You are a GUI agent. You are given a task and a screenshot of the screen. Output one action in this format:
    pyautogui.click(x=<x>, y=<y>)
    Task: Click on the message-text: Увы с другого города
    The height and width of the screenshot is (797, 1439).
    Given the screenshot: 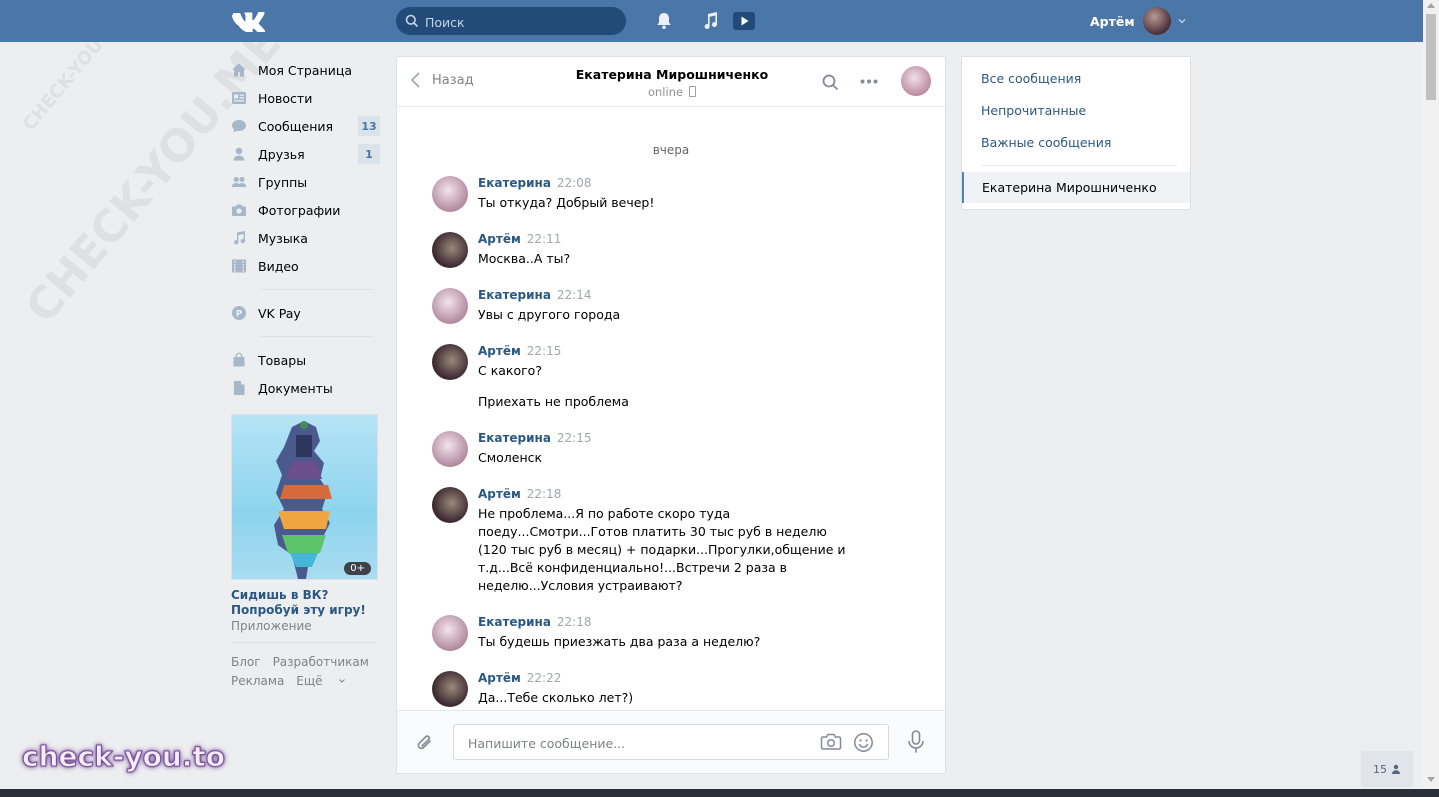 What is the action you would take?
    pyautogui.click(x=549, y=314)
    